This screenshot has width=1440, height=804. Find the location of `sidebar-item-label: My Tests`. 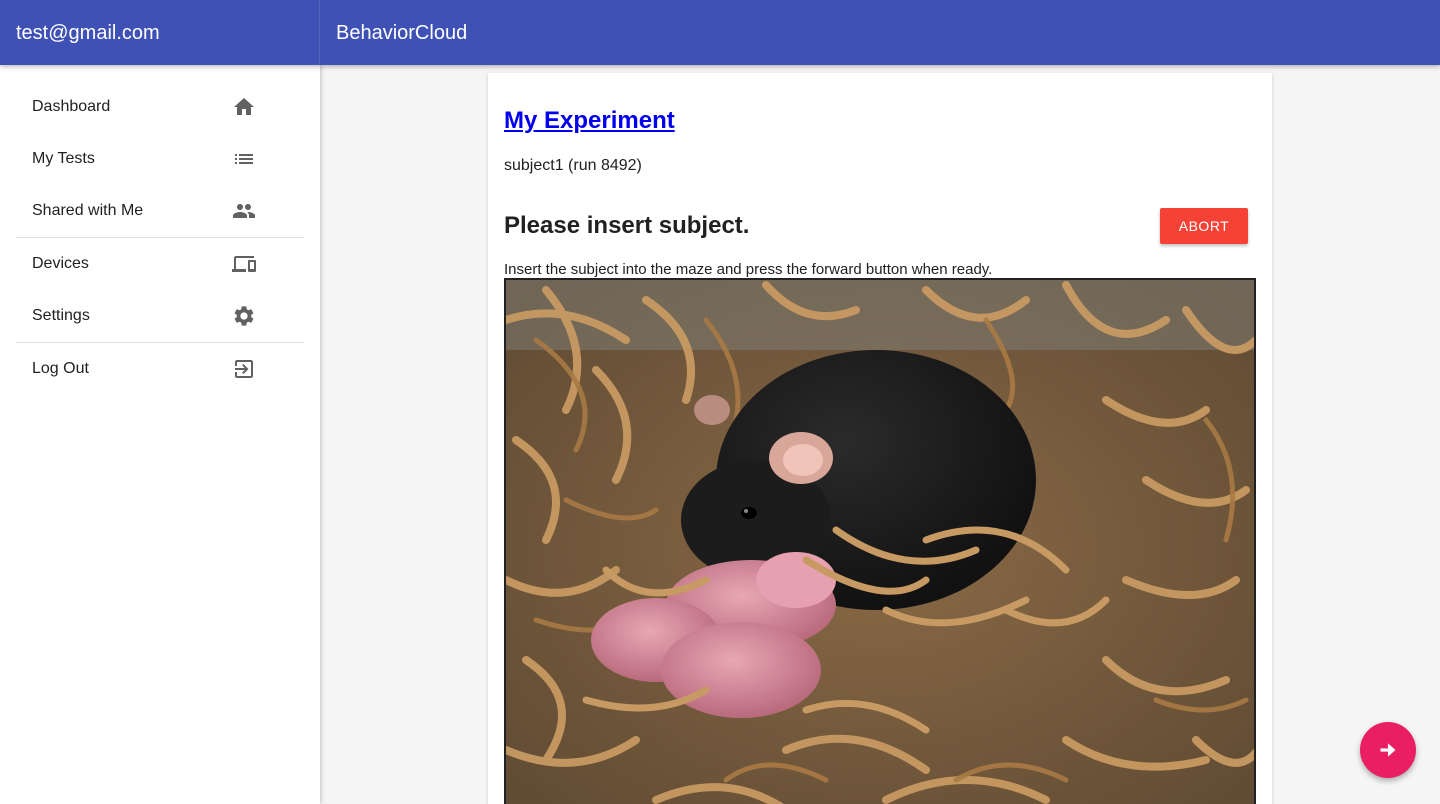

sidebar-item-label: My Tests is located at coordinates (63, 158).